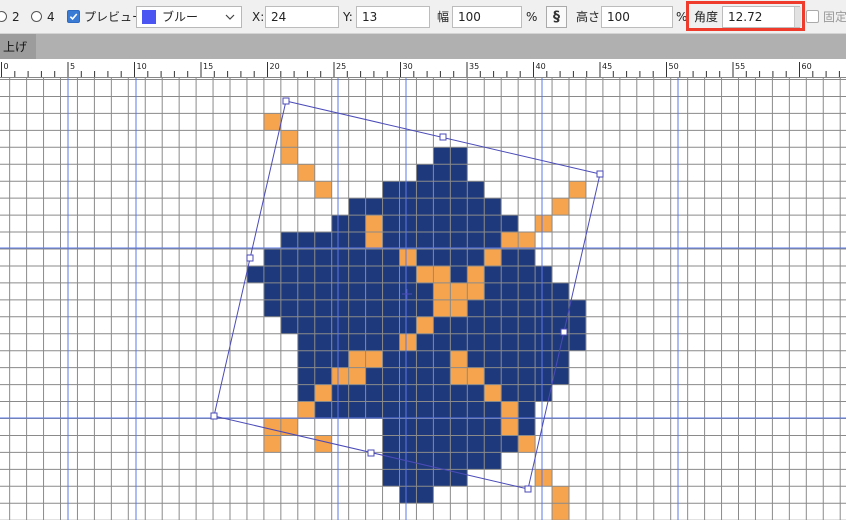 This screenshot has height=520, width=846. Describe the element at coordinates (393, 16) in the screenshot. I see `y-input: 13` at that location.